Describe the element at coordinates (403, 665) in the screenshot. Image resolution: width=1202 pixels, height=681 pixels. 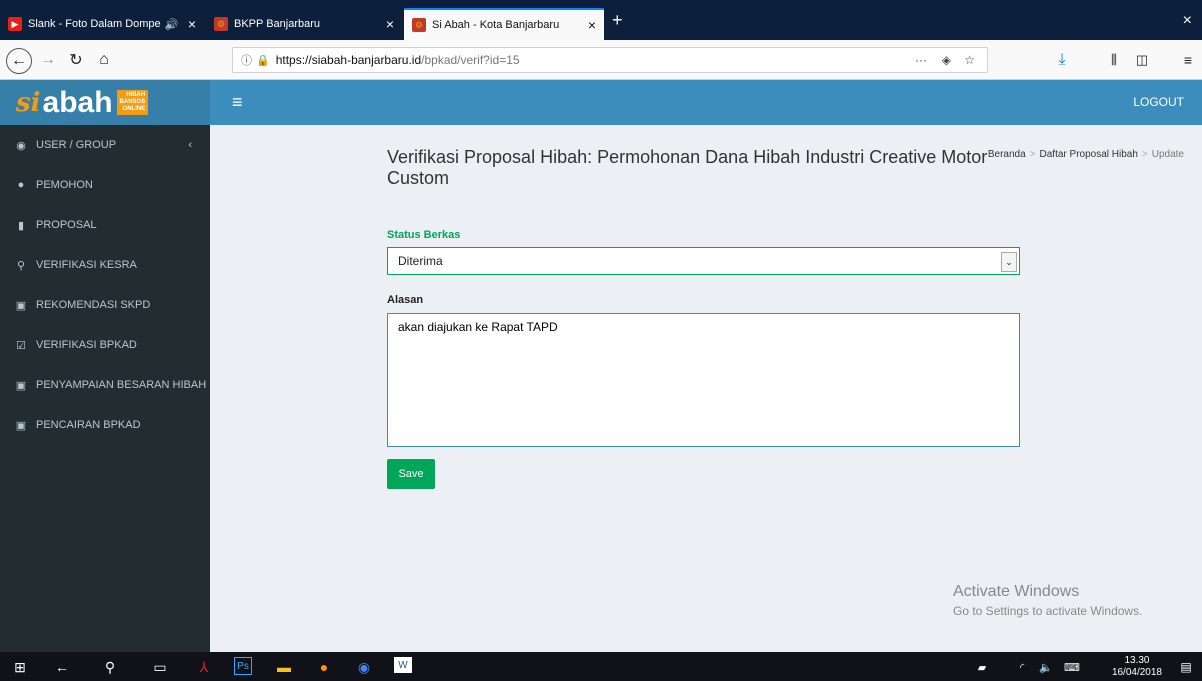
I see `word-icon: W` at that location.